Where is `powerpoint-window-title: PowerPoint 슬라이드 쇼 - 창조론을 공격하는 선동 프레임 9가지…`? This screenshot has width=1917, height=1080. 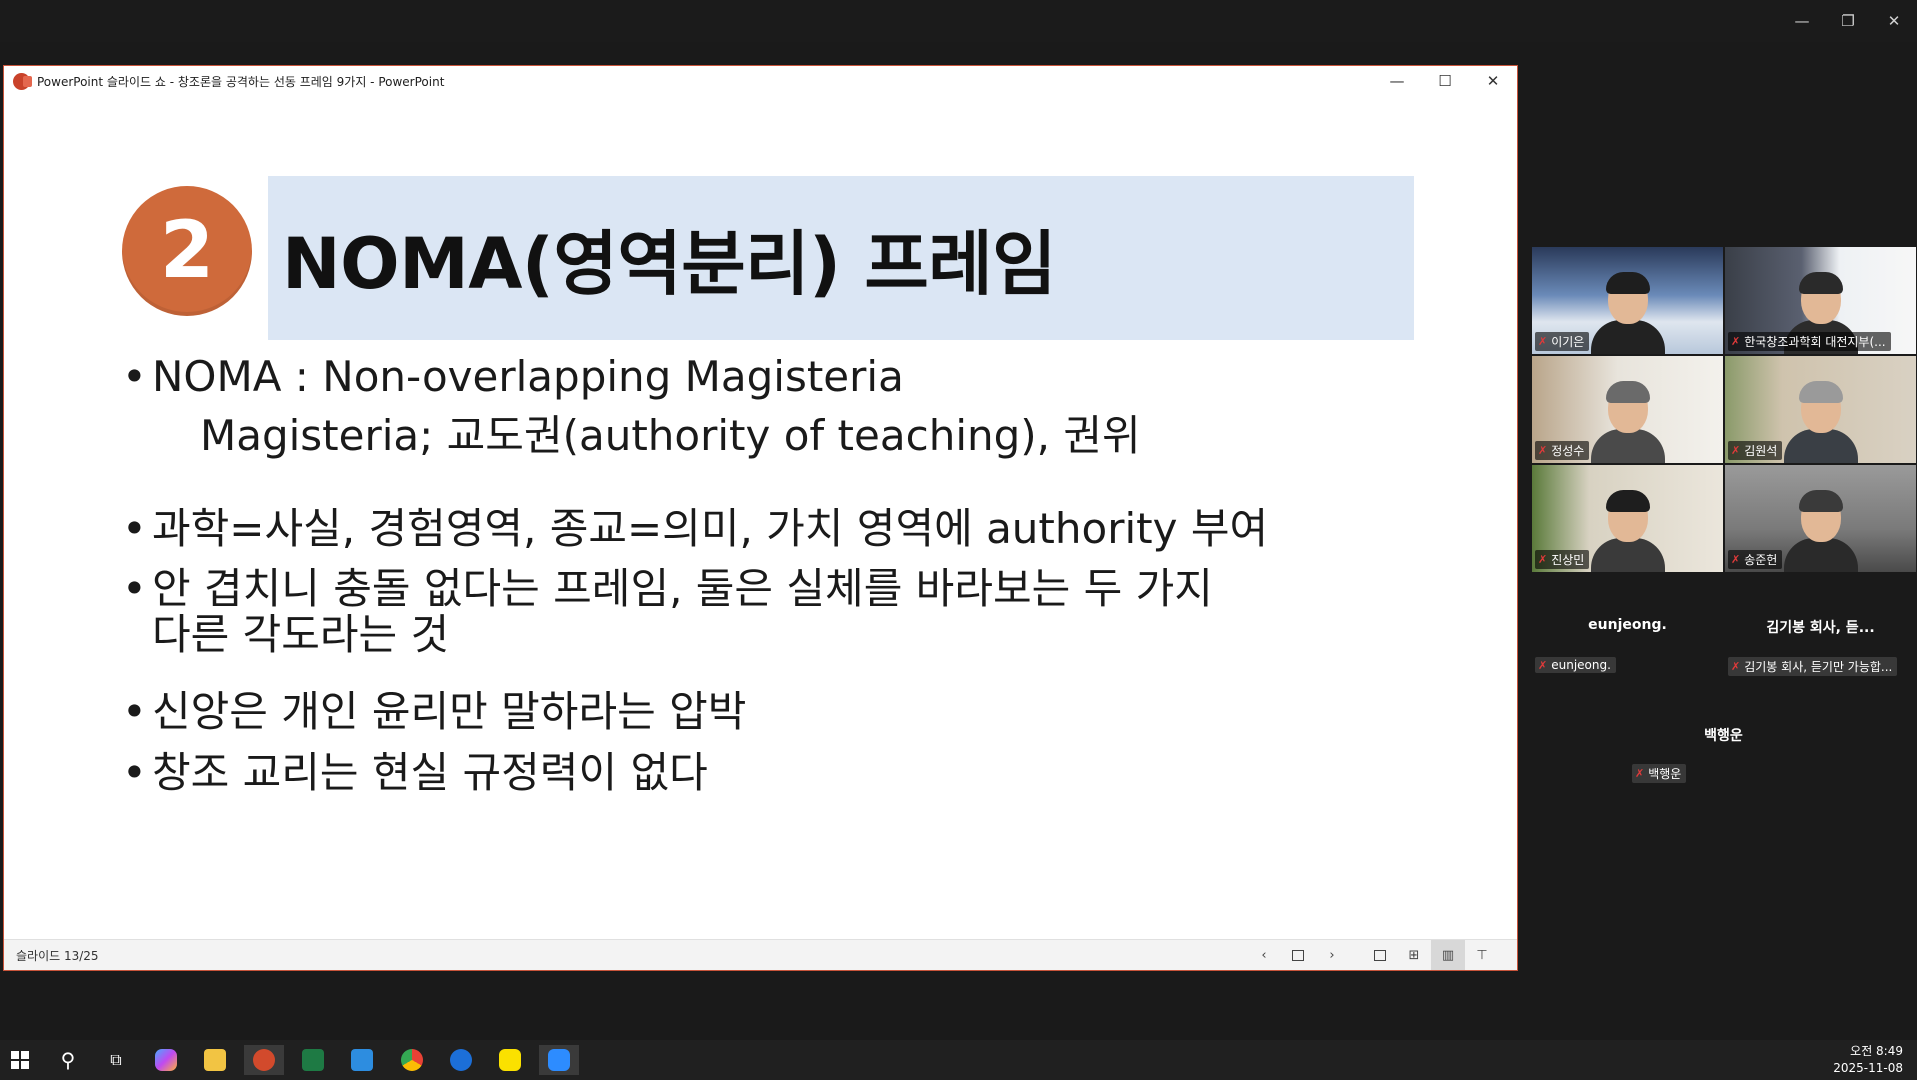 powerpoint-window-title: PowerPoint 슬라이드 쇼 - 창조론을 공격하는 선동 프레임 9가지… is located at coordinates (241, 81).